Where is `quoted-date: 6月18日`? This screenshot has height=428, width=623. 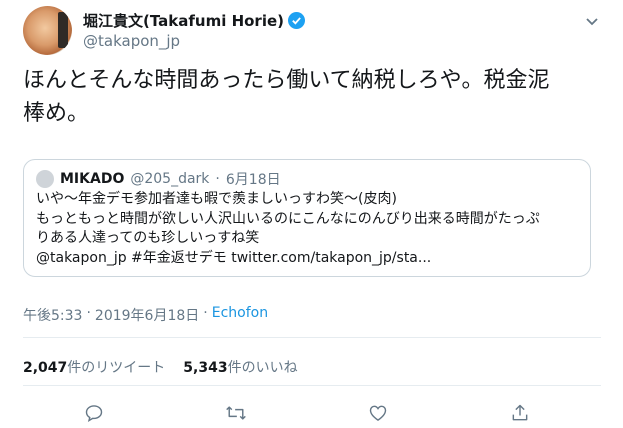 quoted-date: 6月18日 is located at coordinates (253, 180).